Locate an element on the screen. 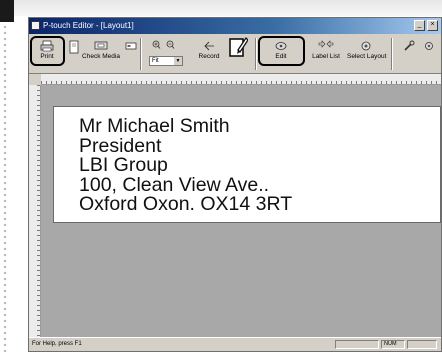 The height and width of the screenshot is (352, 442). select-layout-label: Select Layout is located at coordinates (367, 56).